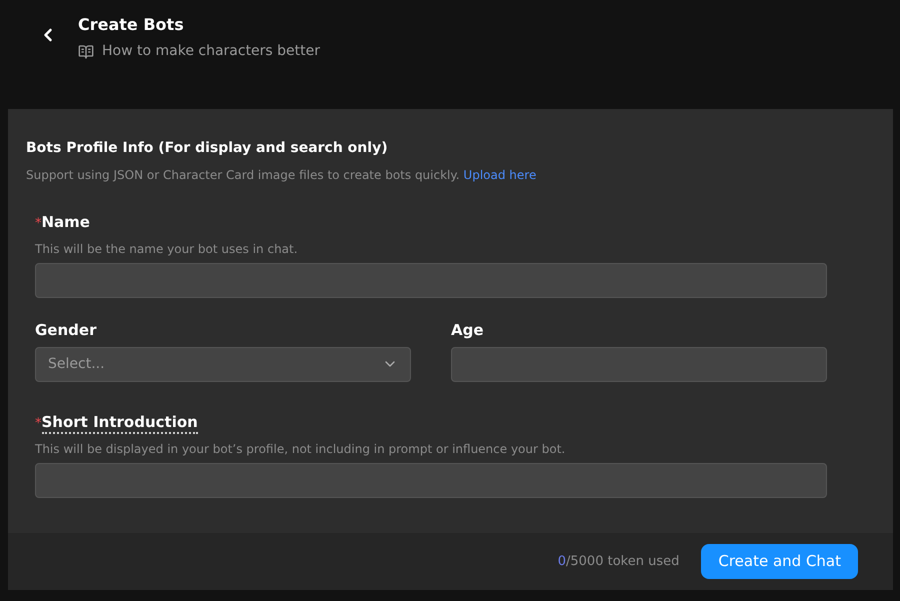 This screenshot has height=601, width=900. I want to click on field-label: Age, so click(467, 330).